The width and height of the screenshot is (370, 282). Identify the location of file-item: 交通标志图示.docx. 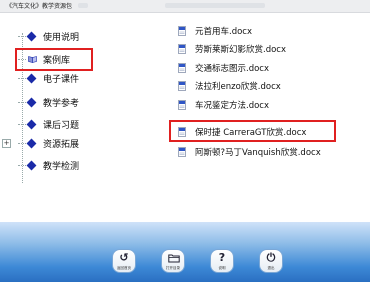
(223, 68).